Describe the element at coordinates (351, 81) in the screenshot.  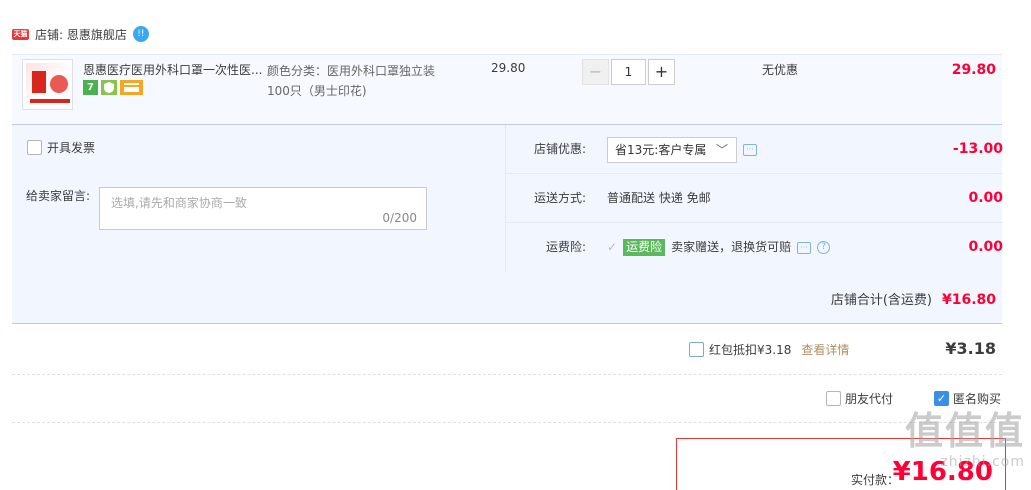
I see `product-sku: 颜色分类：医用外科口罩独立装100只（男士印花)` at that location.